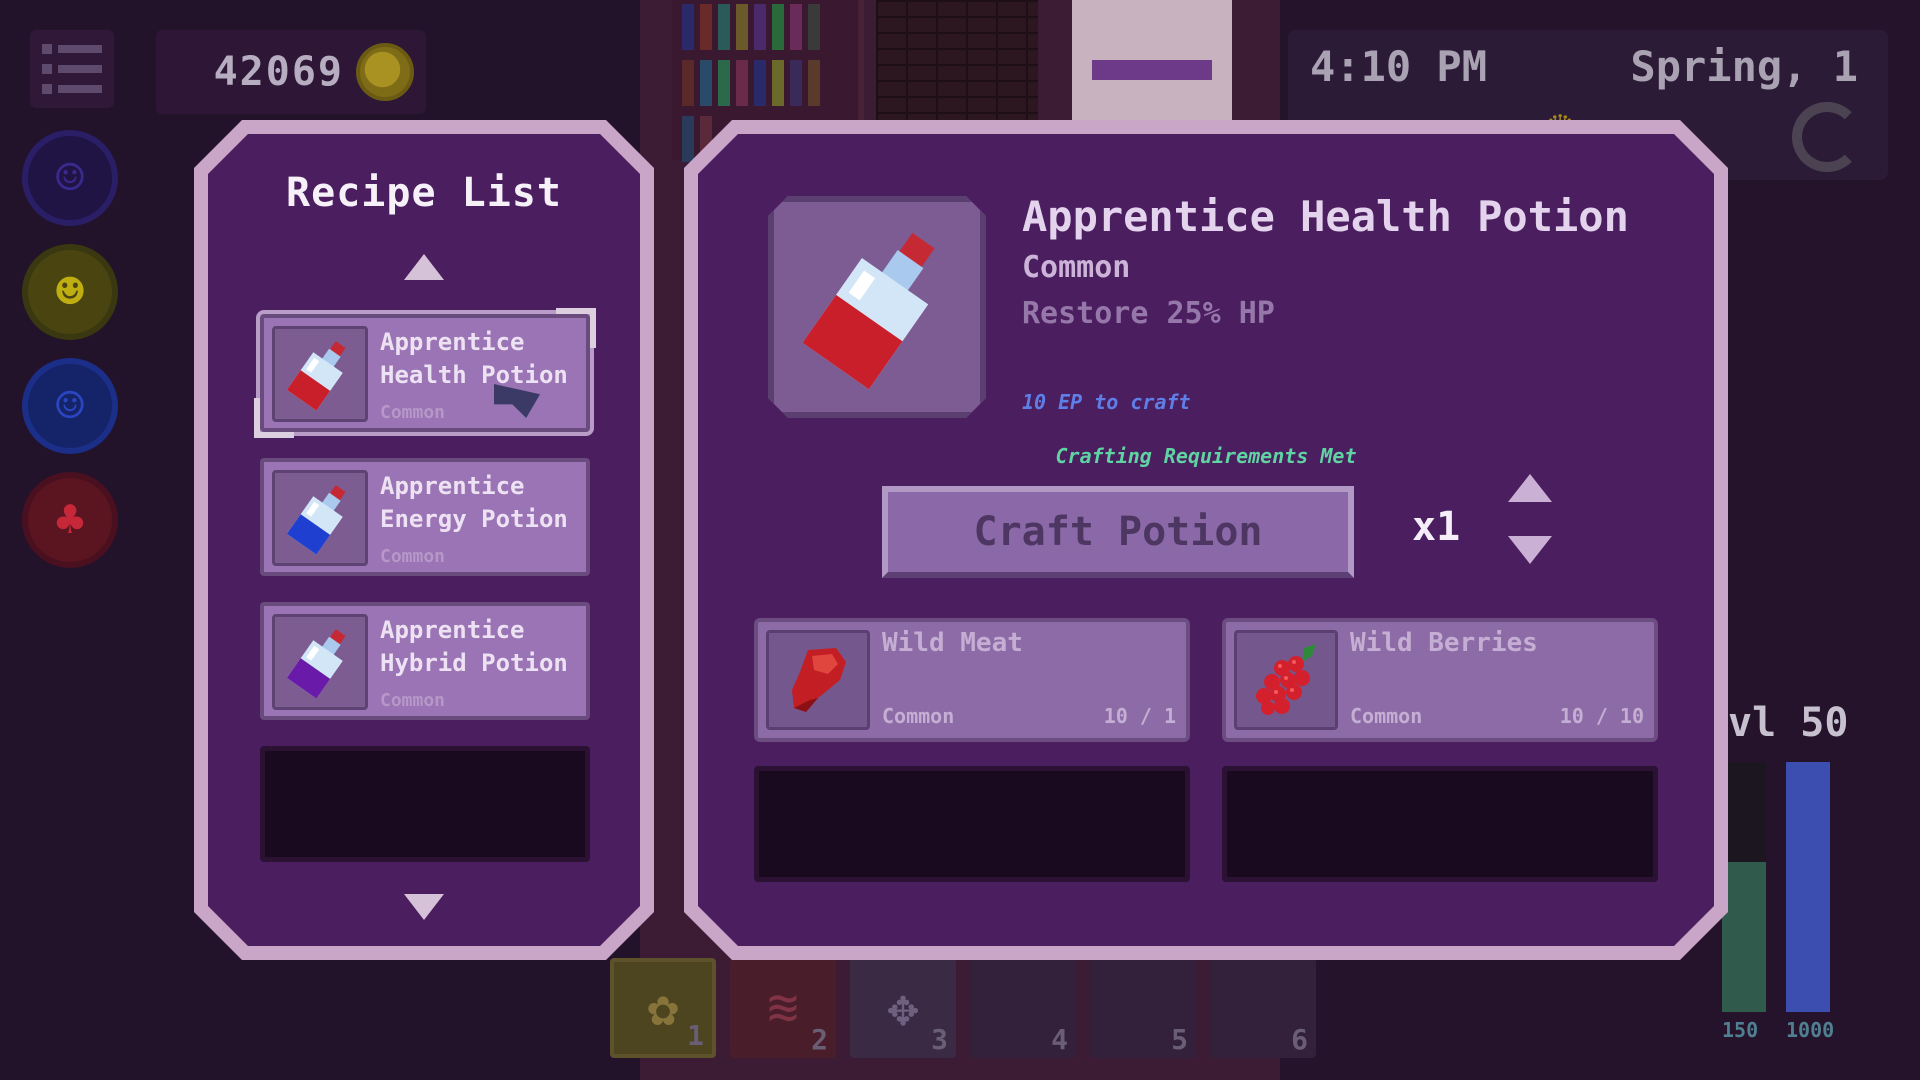 The height and width of the screenshot is (1080, 1920). Describe the element at coordinates (939, 1039) in the screenshot. I see `hotbar-slot-number: 3` at that location.